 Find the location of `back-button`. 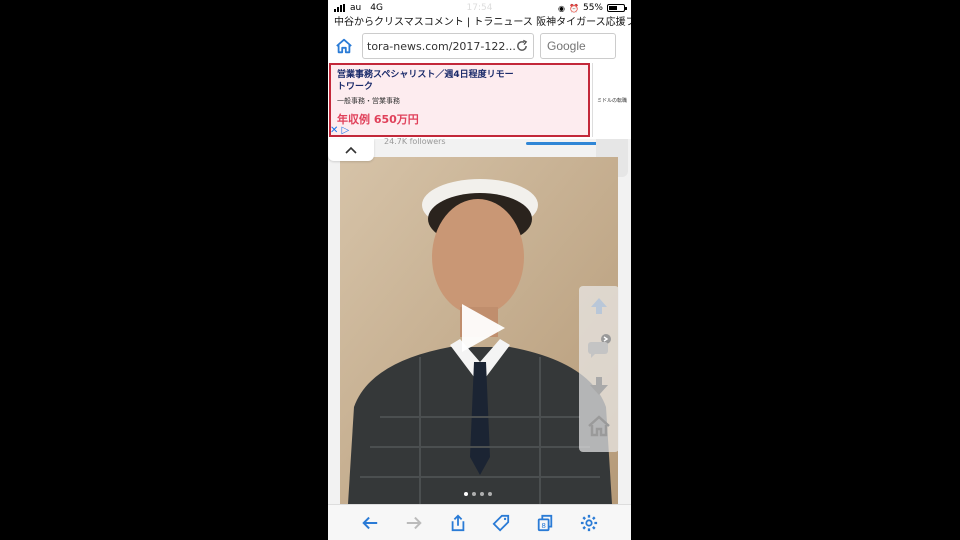

back-button is located at coordinates (370, 523).